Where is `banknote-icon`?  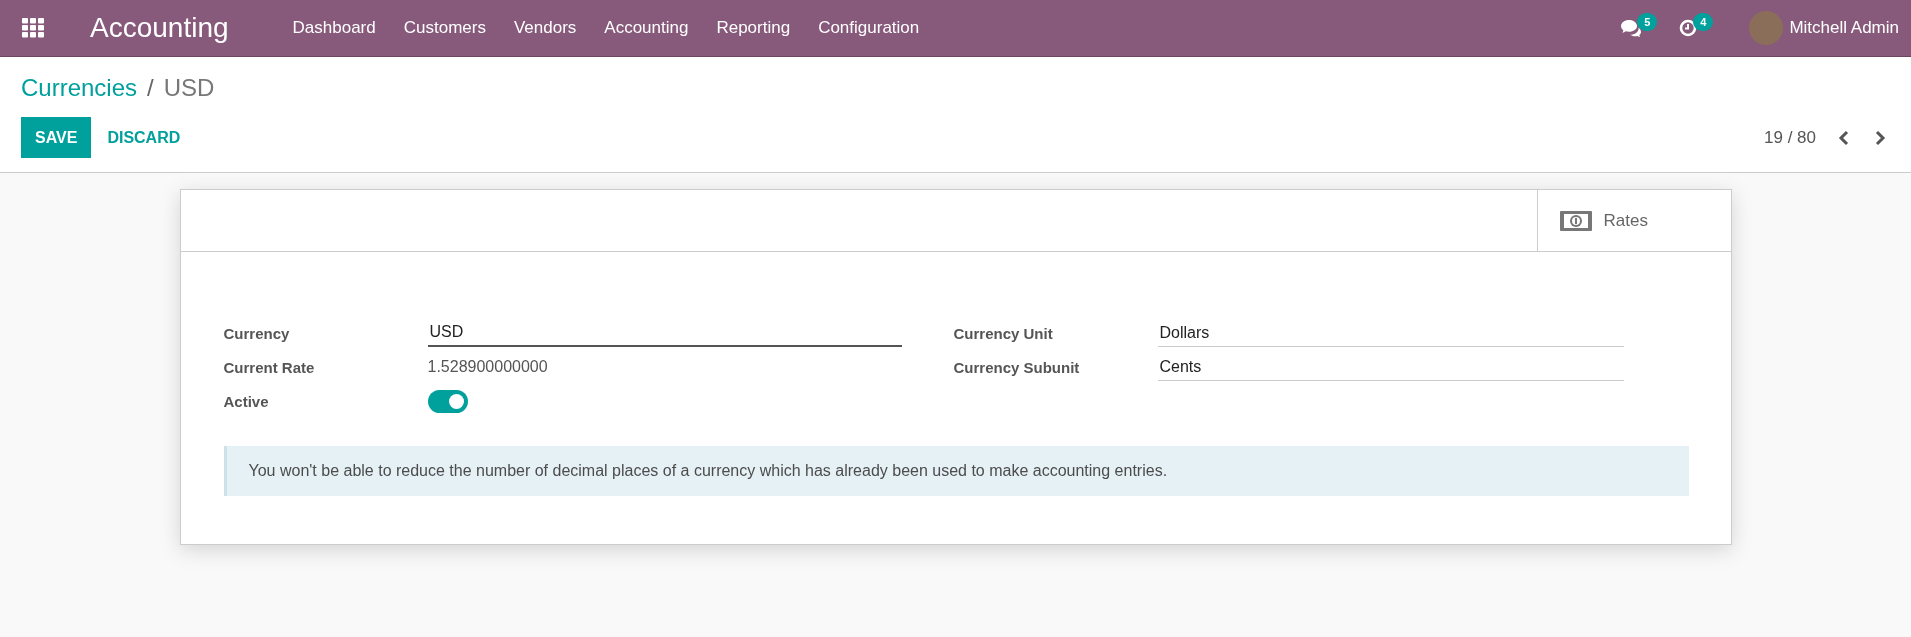
banknote-icon is located at coordinates (1575, 220).